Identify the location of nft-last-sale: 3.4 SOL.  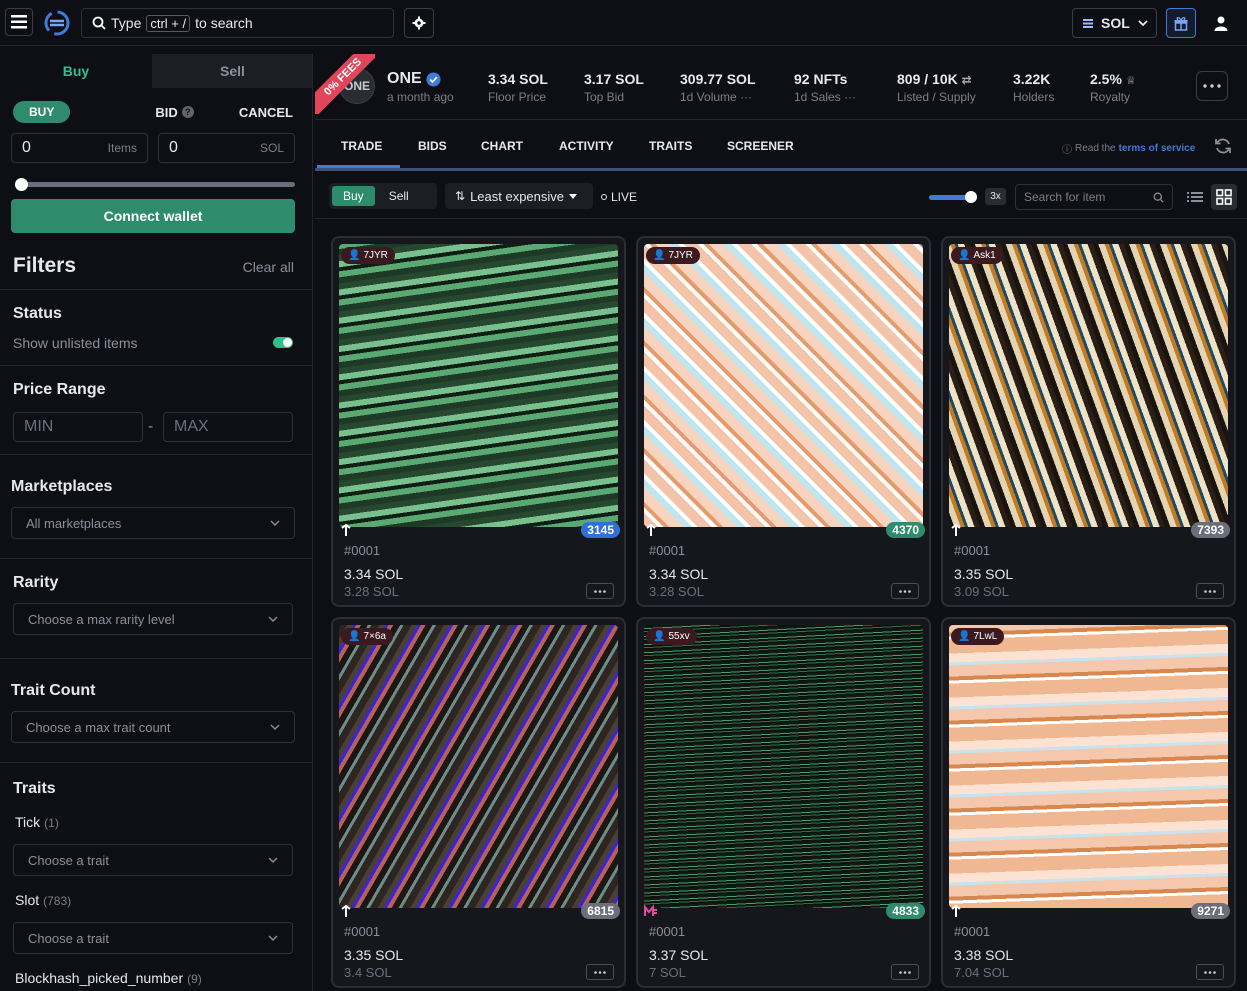
(368, 972).